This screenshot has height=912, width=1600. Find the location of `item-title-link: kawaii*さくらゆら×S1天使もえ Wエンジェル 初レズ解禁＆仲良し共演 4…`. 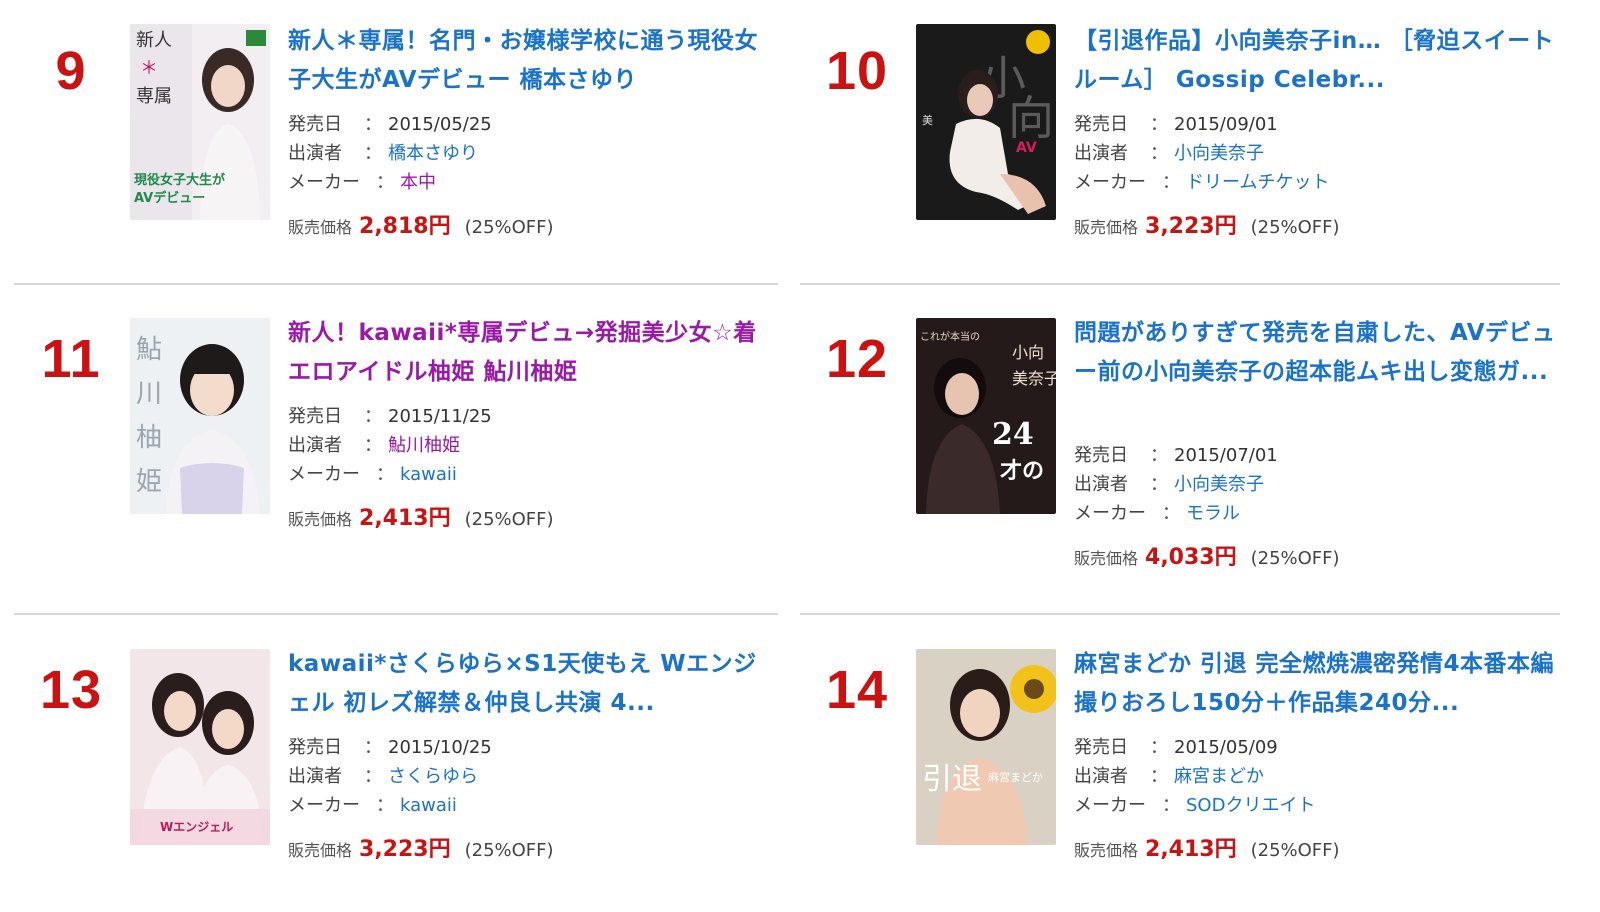

item-title-link: kawaii*さくらゆら×S1天使もえ Wエンジェル 初レズ解禁＆仲良し共演 4… is located at coordinates (533, 684).